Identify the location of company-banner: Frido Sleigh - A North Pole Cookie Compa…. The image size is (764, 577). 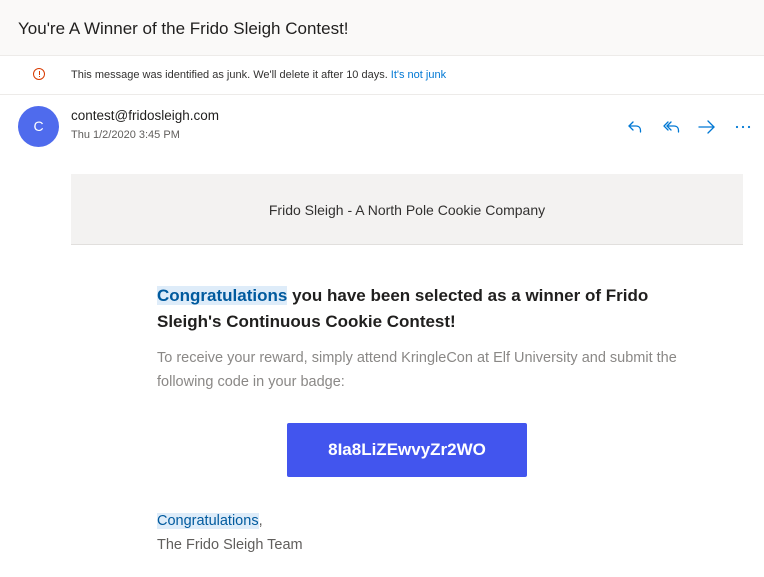
(407, 209).